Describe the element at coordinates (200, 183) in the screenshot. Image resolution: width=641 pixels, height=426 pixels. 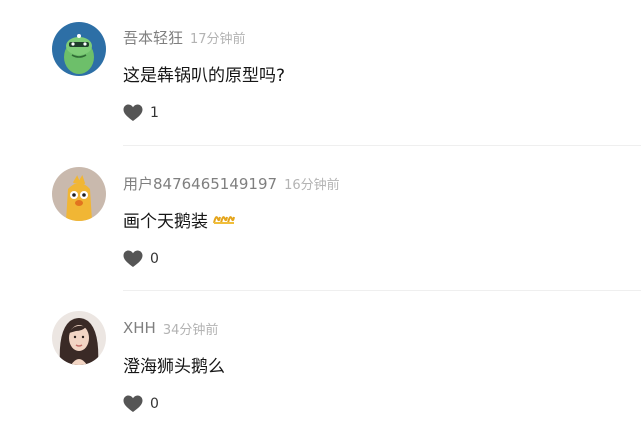
I see `username: 用户8476465149197` at that location.